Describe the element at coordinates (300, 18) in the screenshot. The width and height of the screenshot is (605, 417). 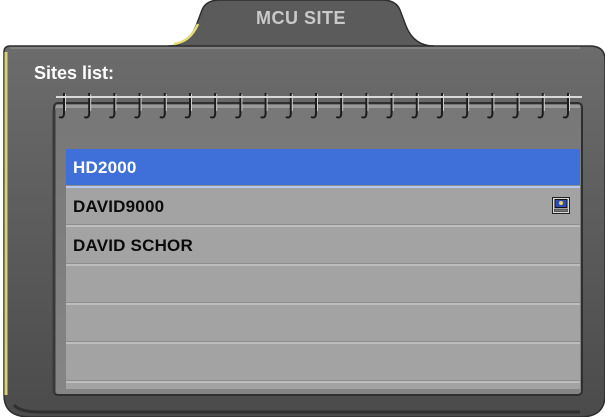
I see `window-title: MCU SITE` at that location.